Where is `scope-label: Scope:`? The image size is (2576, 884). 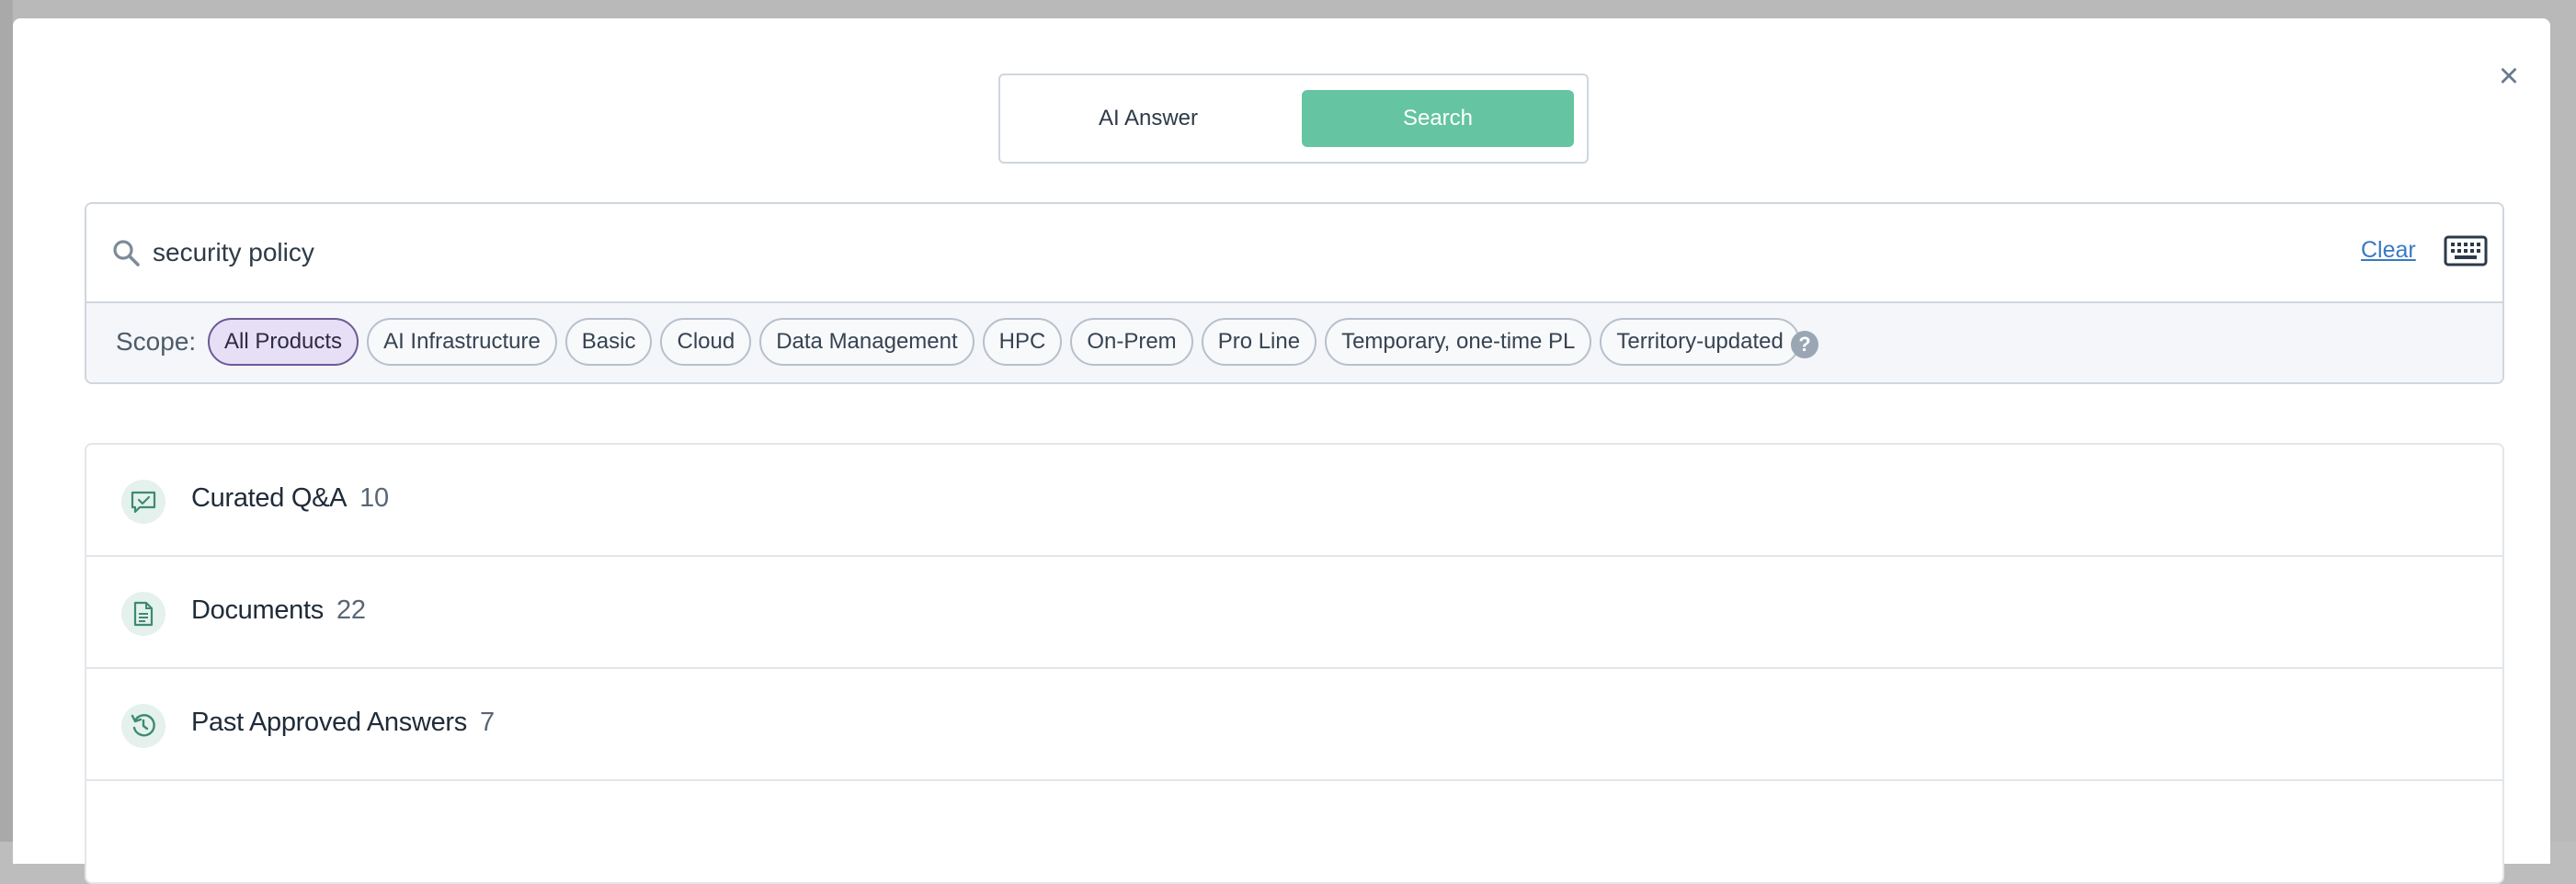
scope-label: Scope: is located at coordinates (156, 341).